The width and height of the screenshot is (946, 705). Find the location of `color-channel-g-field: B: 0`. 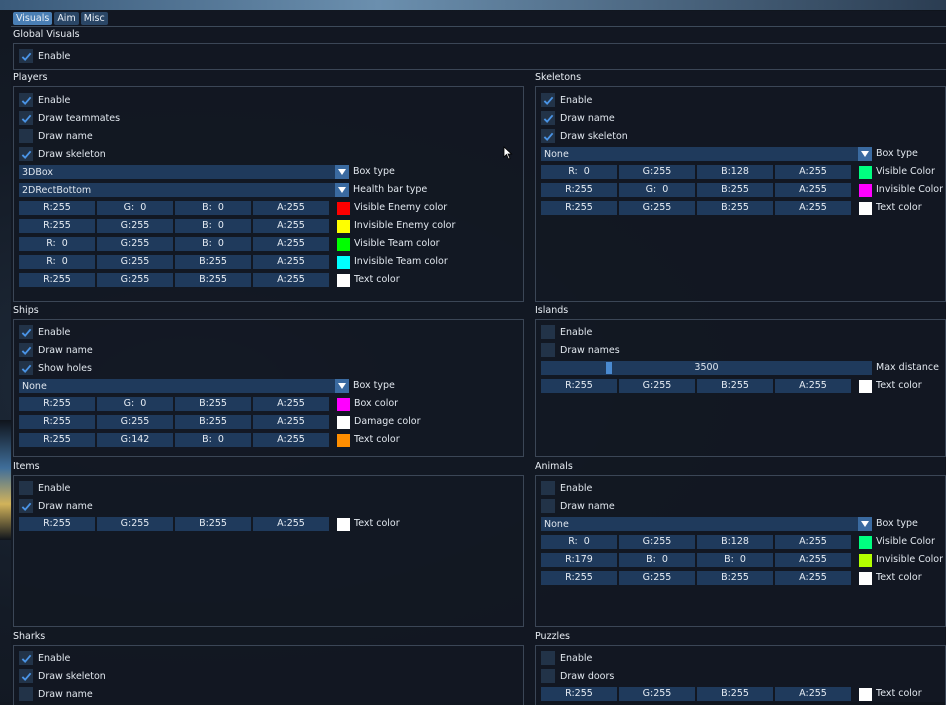

color-channel-g-field: B: 0 is located at coordinates (657, 560).